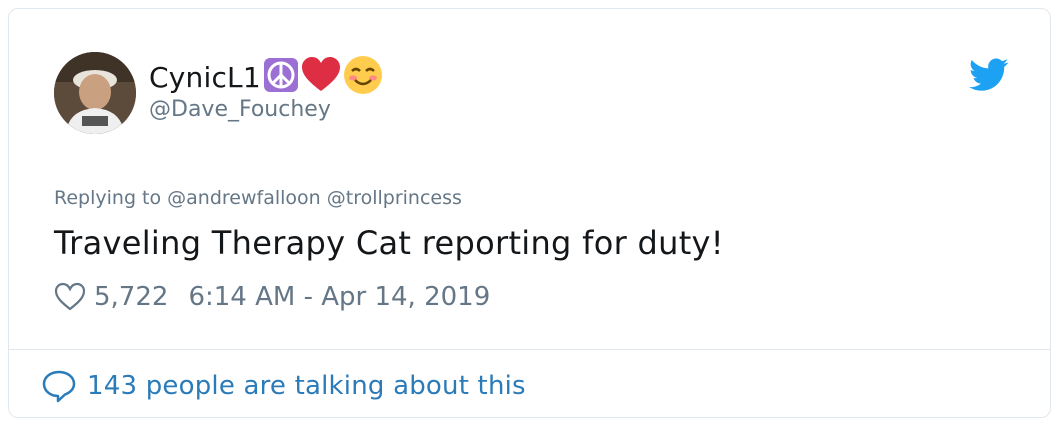 The height and width of the screenshot is (430, 1061). Describe the element at coordinates (240, 109) in the screenshot. I see `user-handle: @Dave_Fouchey` at that location.